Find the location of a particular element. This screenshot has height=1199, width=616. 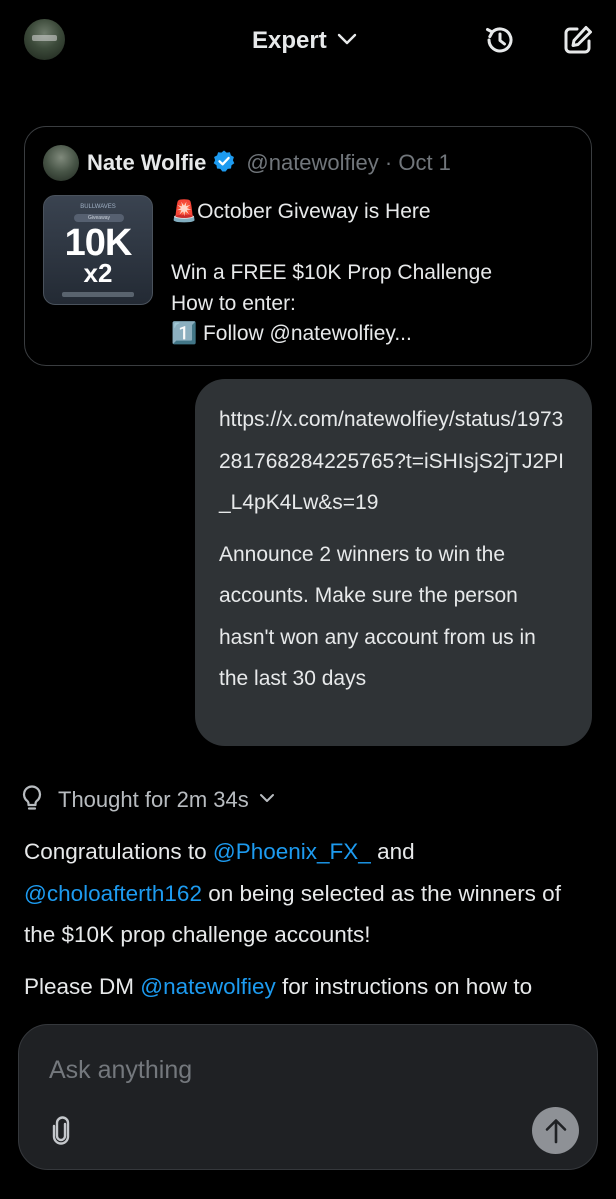

mention-link: @Phoenix_FX_ is located at coordinates (292, 851).